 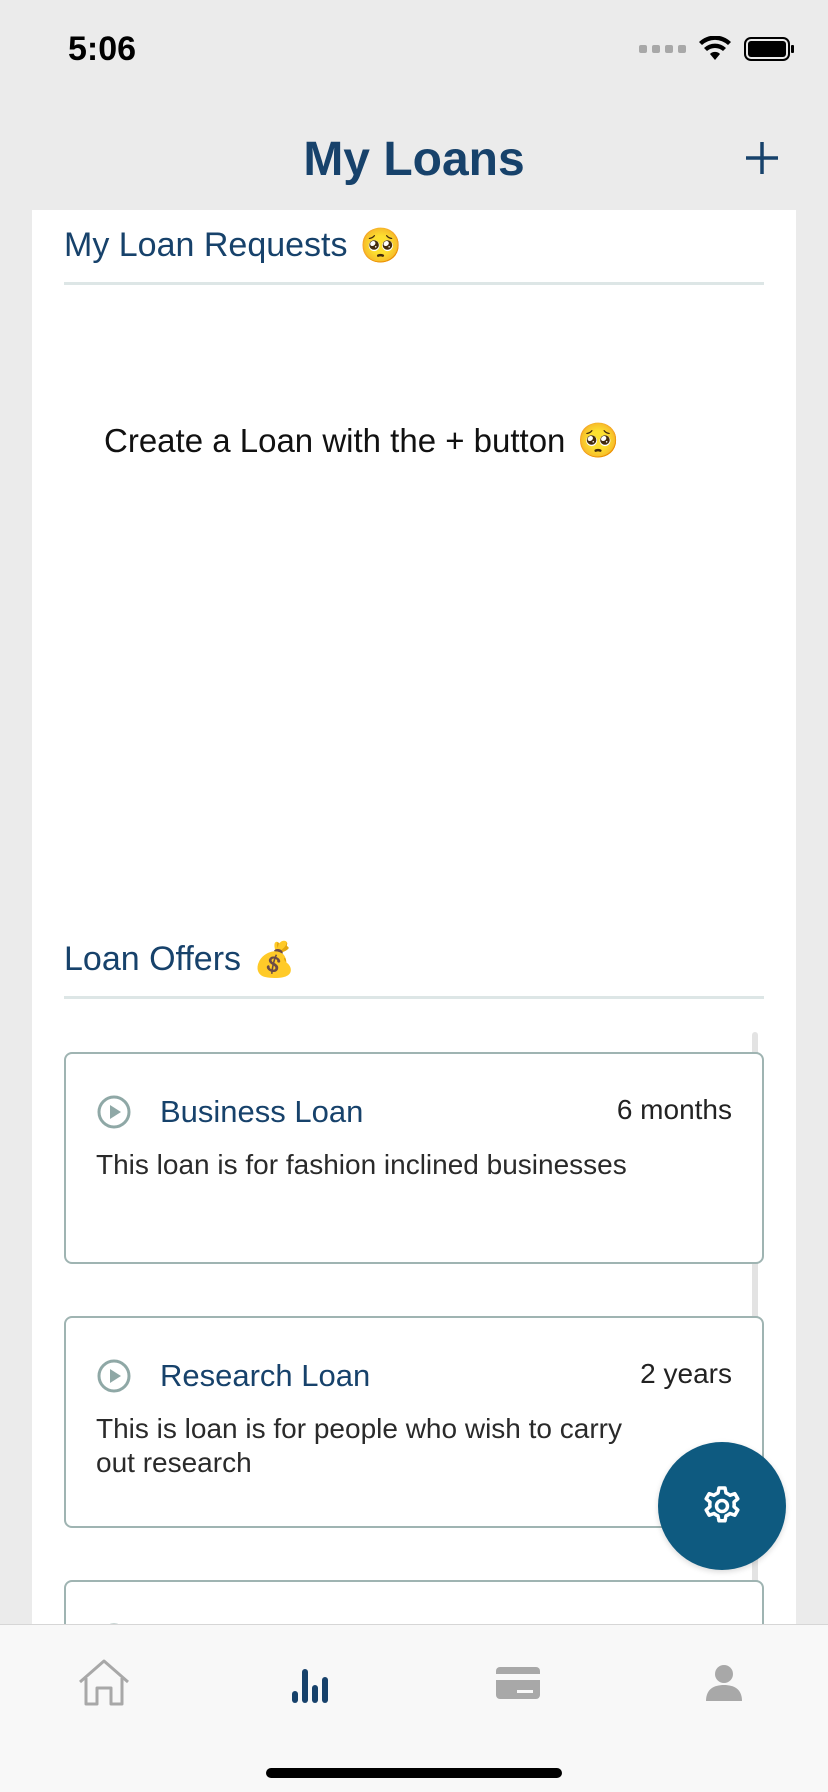 I want to click on loan-offer-term: 6 months, so click(x=674, y=1109).